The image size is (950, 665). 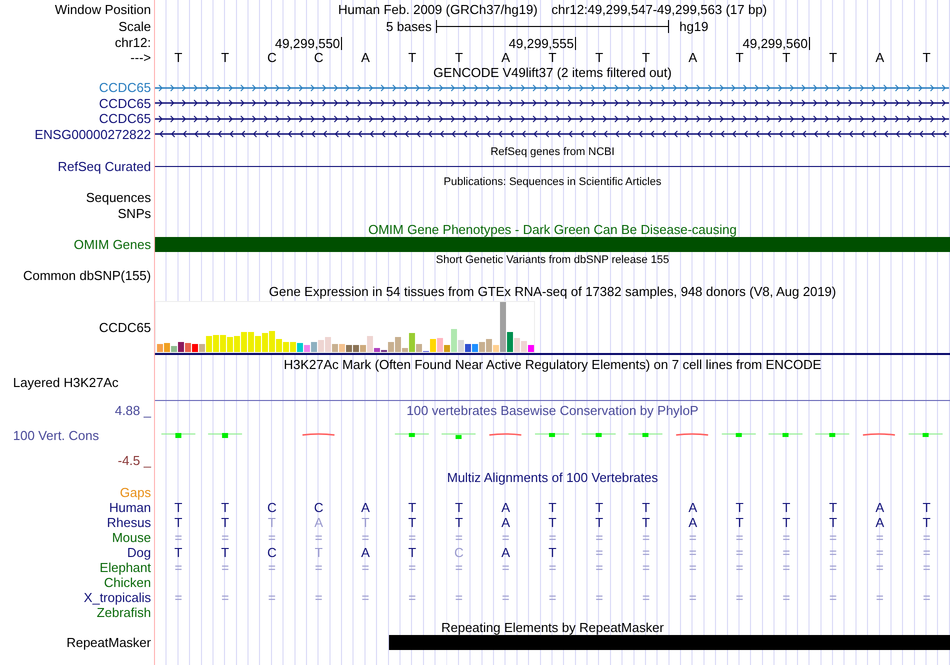 I want to click on species-label: Chicken, so click(x=127, y=582).